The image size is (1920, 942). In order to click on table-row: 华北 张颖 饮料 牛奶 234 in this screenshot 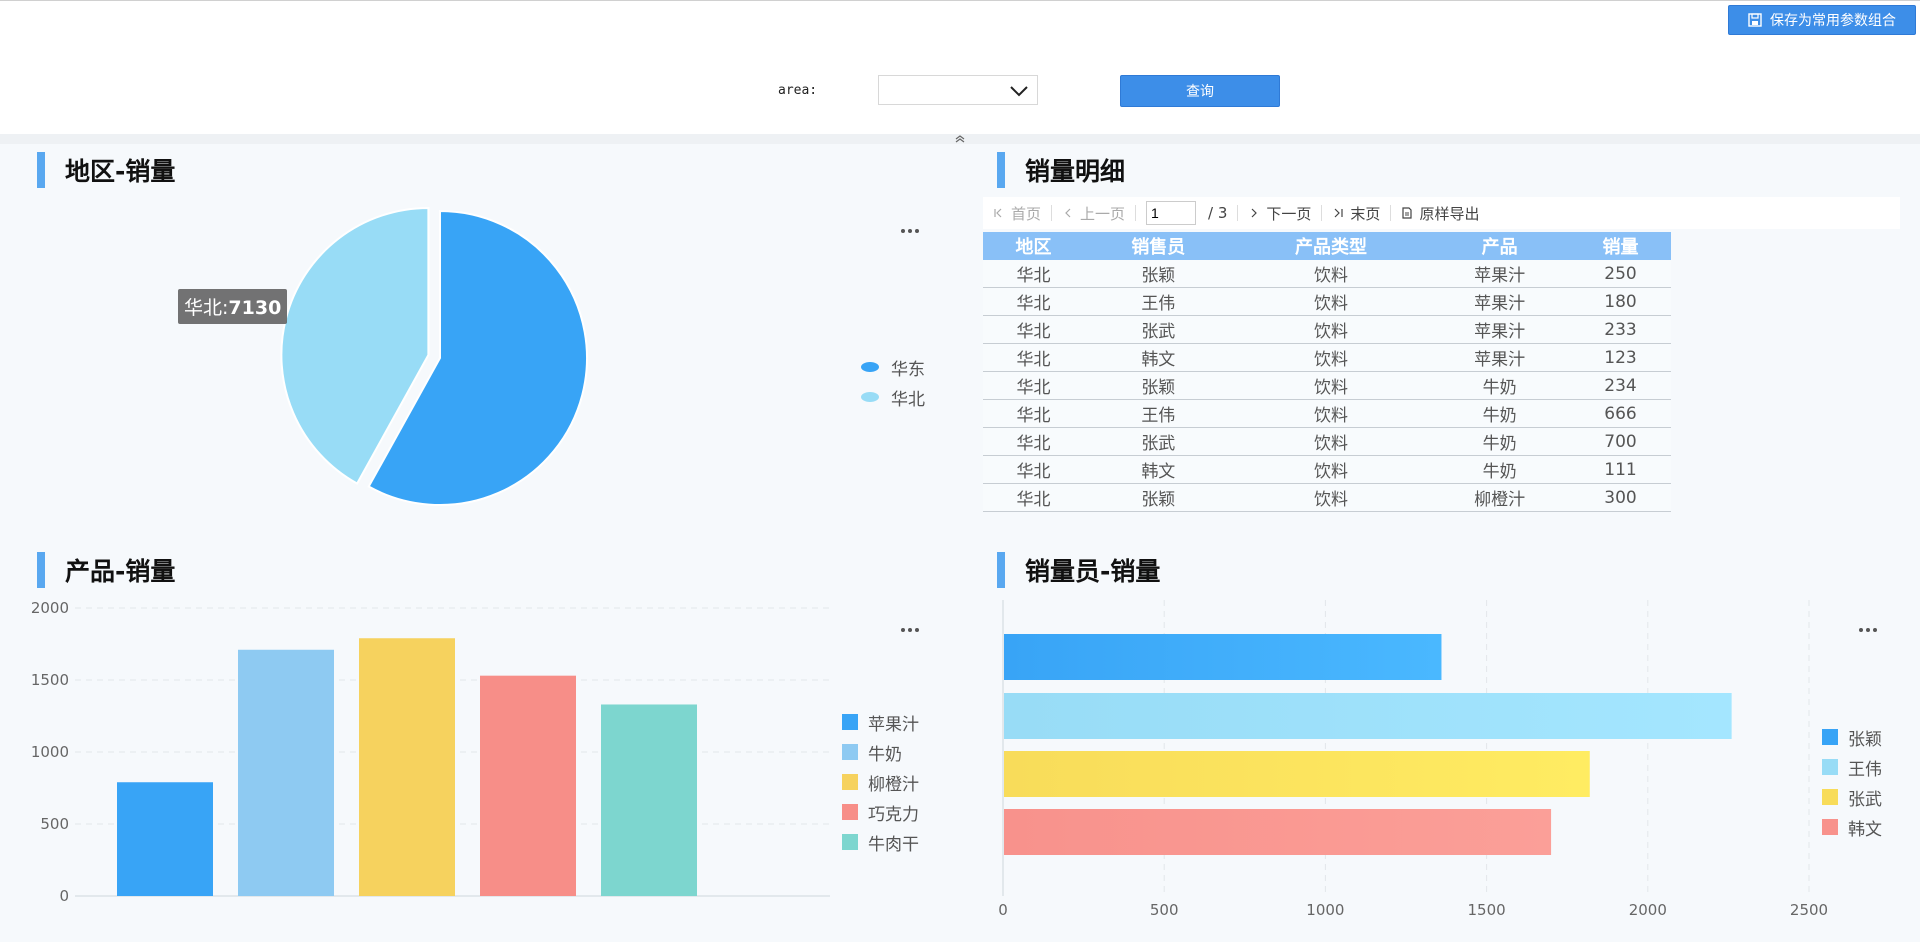, I will do `click(1327, 385)`.